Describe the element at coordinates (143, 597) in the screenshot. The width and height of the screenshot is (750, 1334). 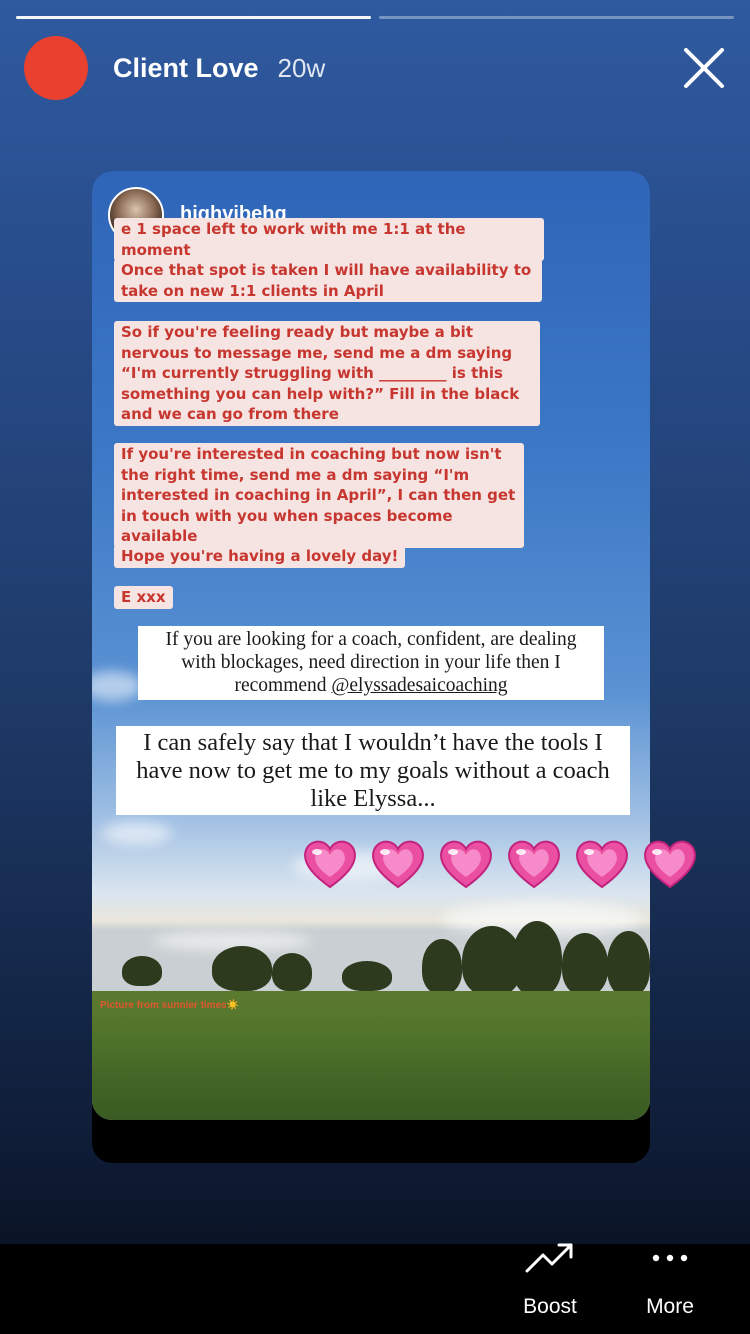
I see `message-sticker: E xxx` at that location.